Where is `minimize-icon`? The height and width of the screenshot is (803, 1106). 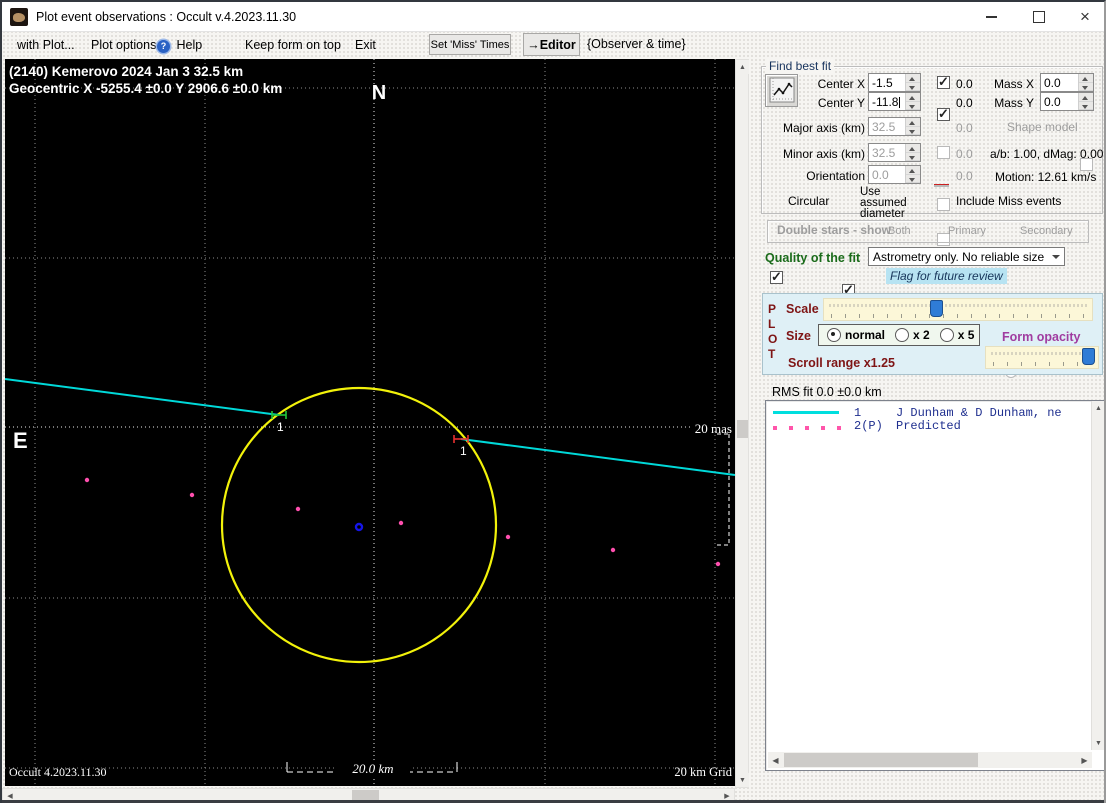 minimize-icon is located at coordinates (991, 17).